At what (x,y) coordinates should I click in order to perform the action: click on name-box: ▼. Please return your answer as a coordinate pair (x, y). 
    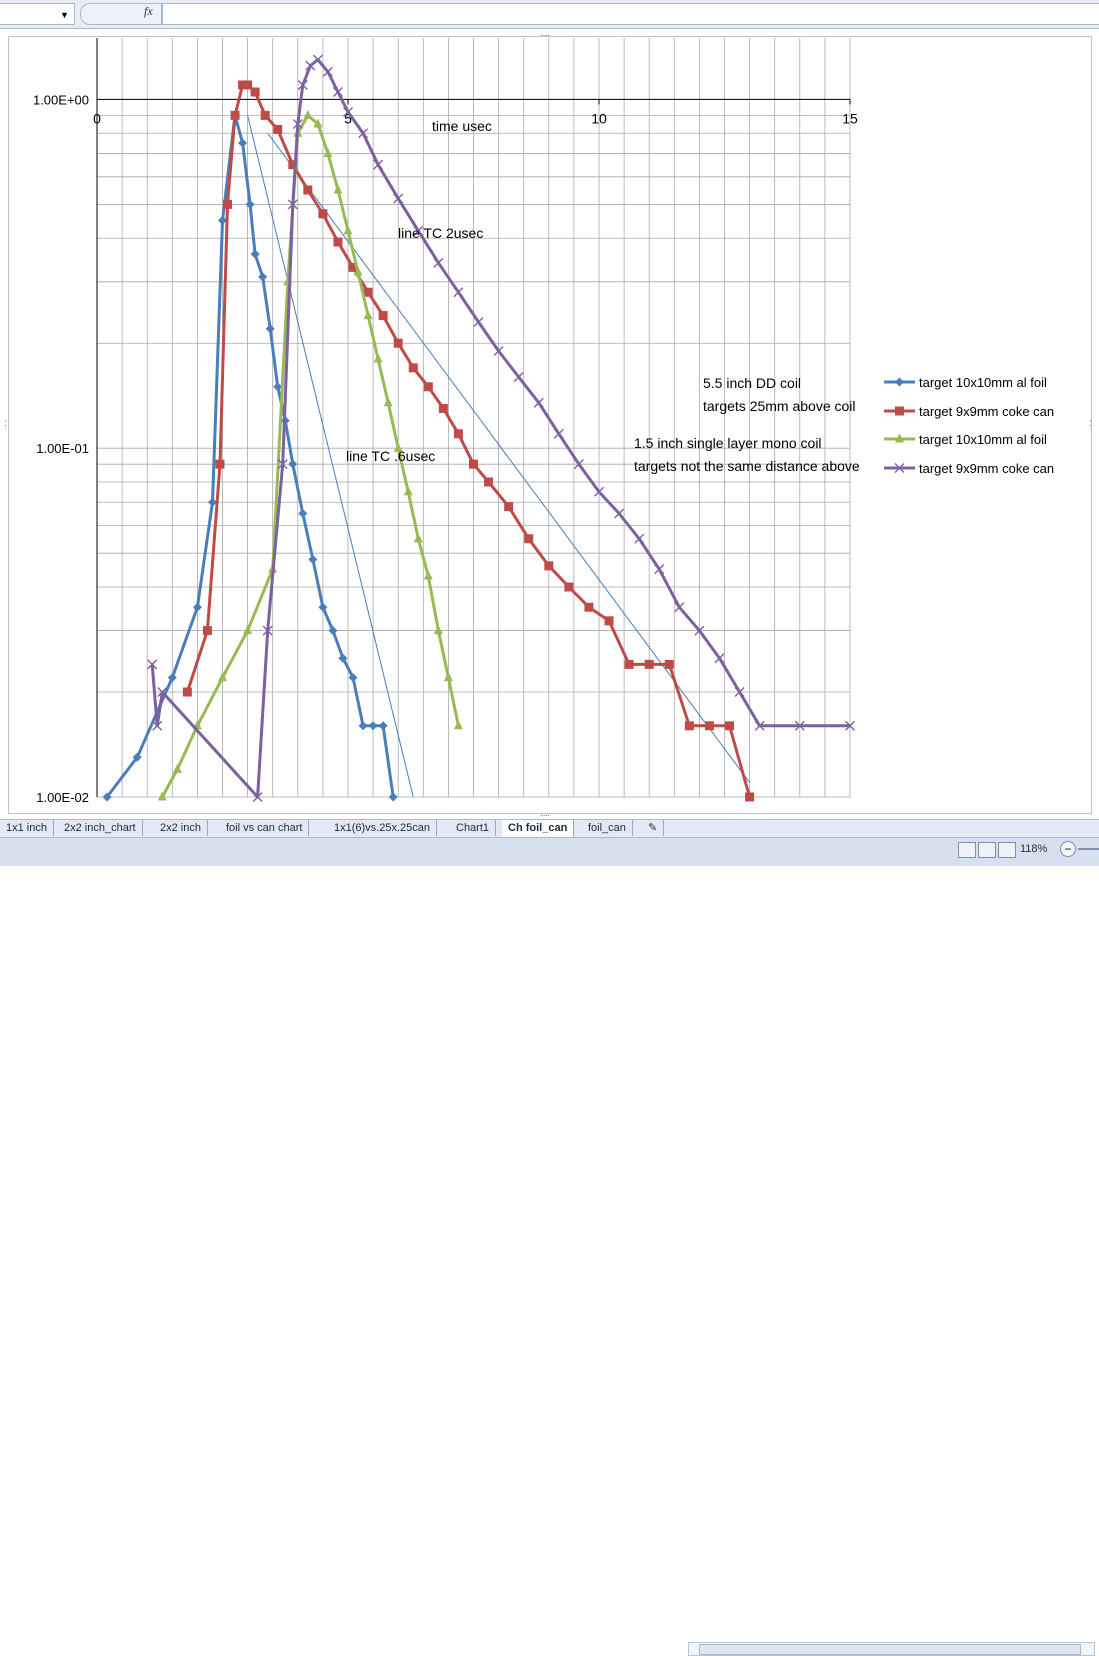
    Looking at the image, I should click on (37, 14).